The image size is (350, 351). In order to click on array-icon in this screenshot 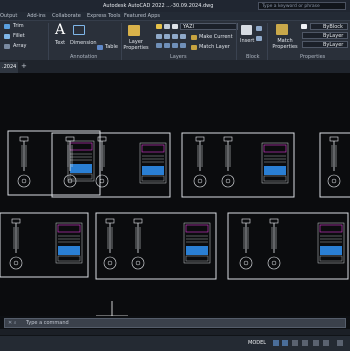, I will do `click(7, 46)`.